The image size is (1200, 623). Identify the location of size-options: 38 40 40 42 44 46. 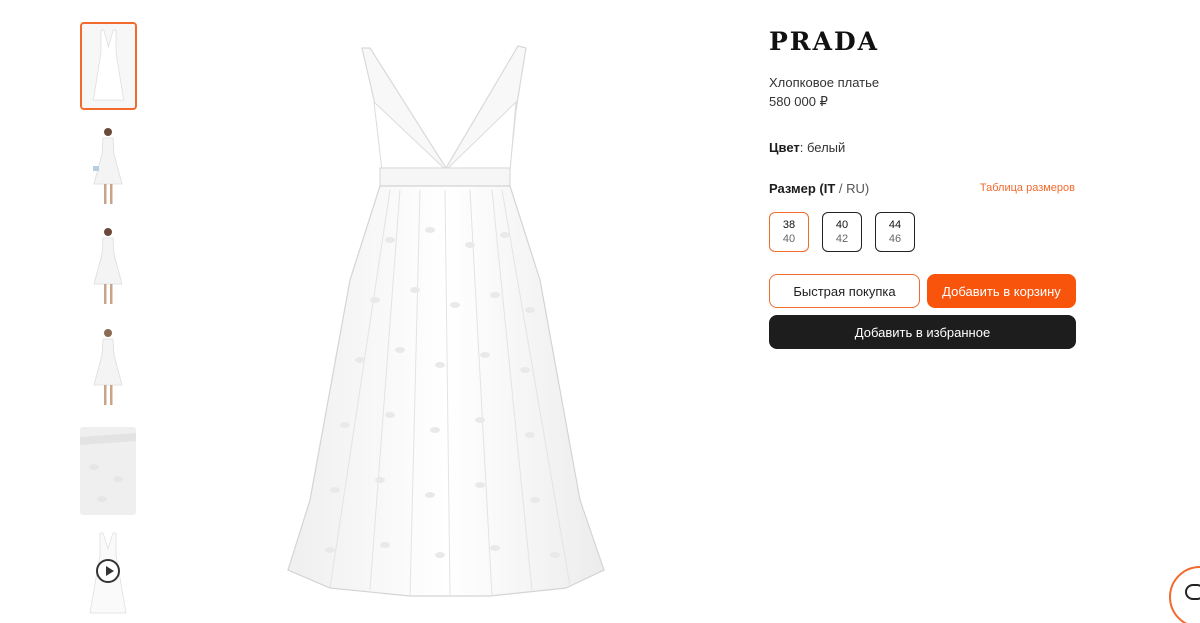
(842, 232).